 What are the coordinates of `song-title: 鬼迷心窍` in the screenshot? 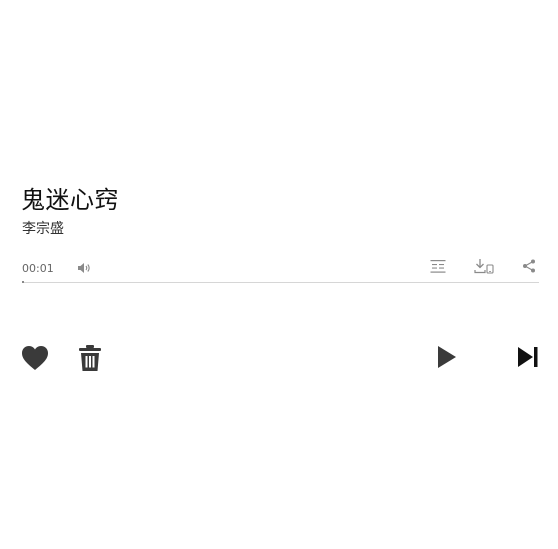 It's located at (70, 200).